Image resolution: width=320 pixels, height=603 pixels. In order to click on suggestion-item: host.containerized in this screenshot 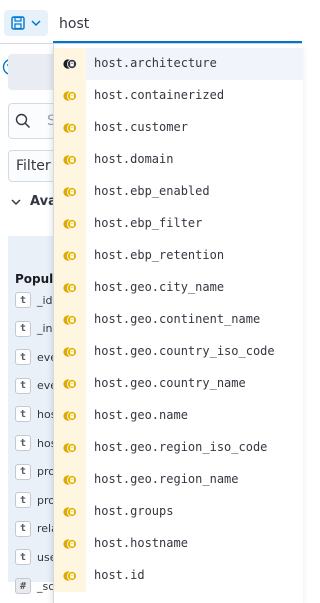, I will do `click(178, 96)`.